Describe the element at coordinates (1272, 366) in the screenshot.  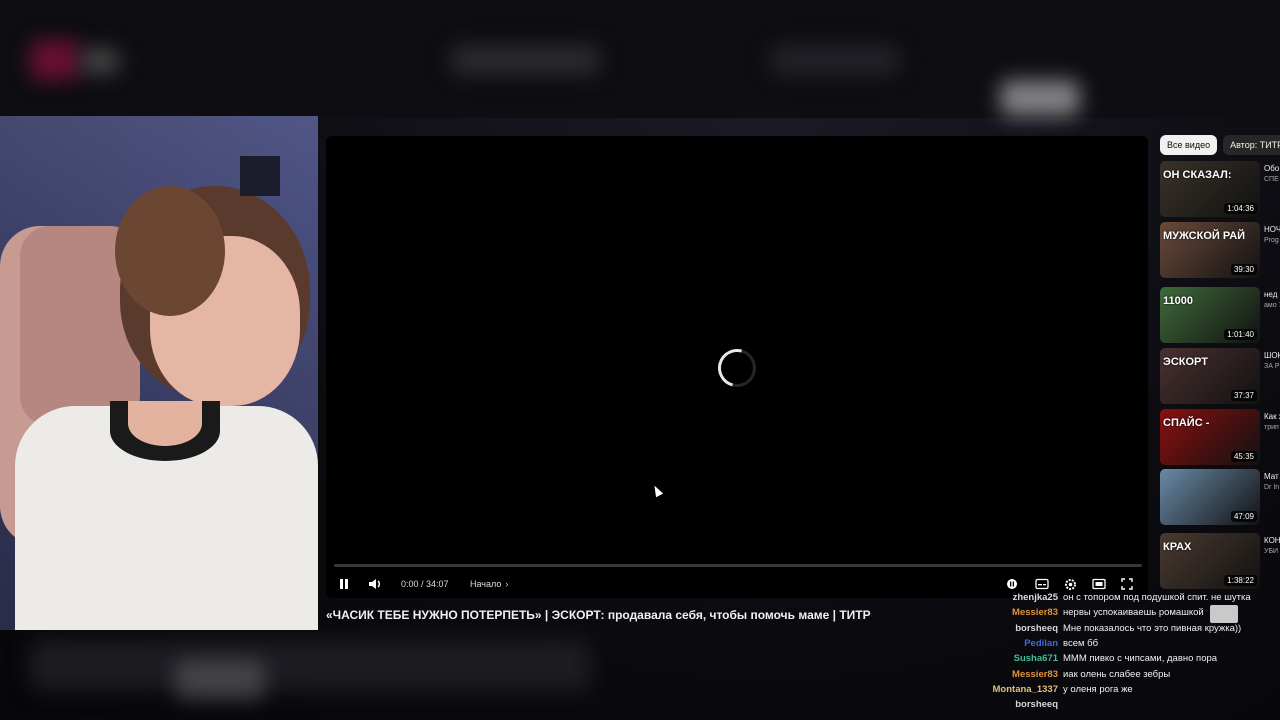
I see `recommendation-channel: ЗА Р 646` at that location.